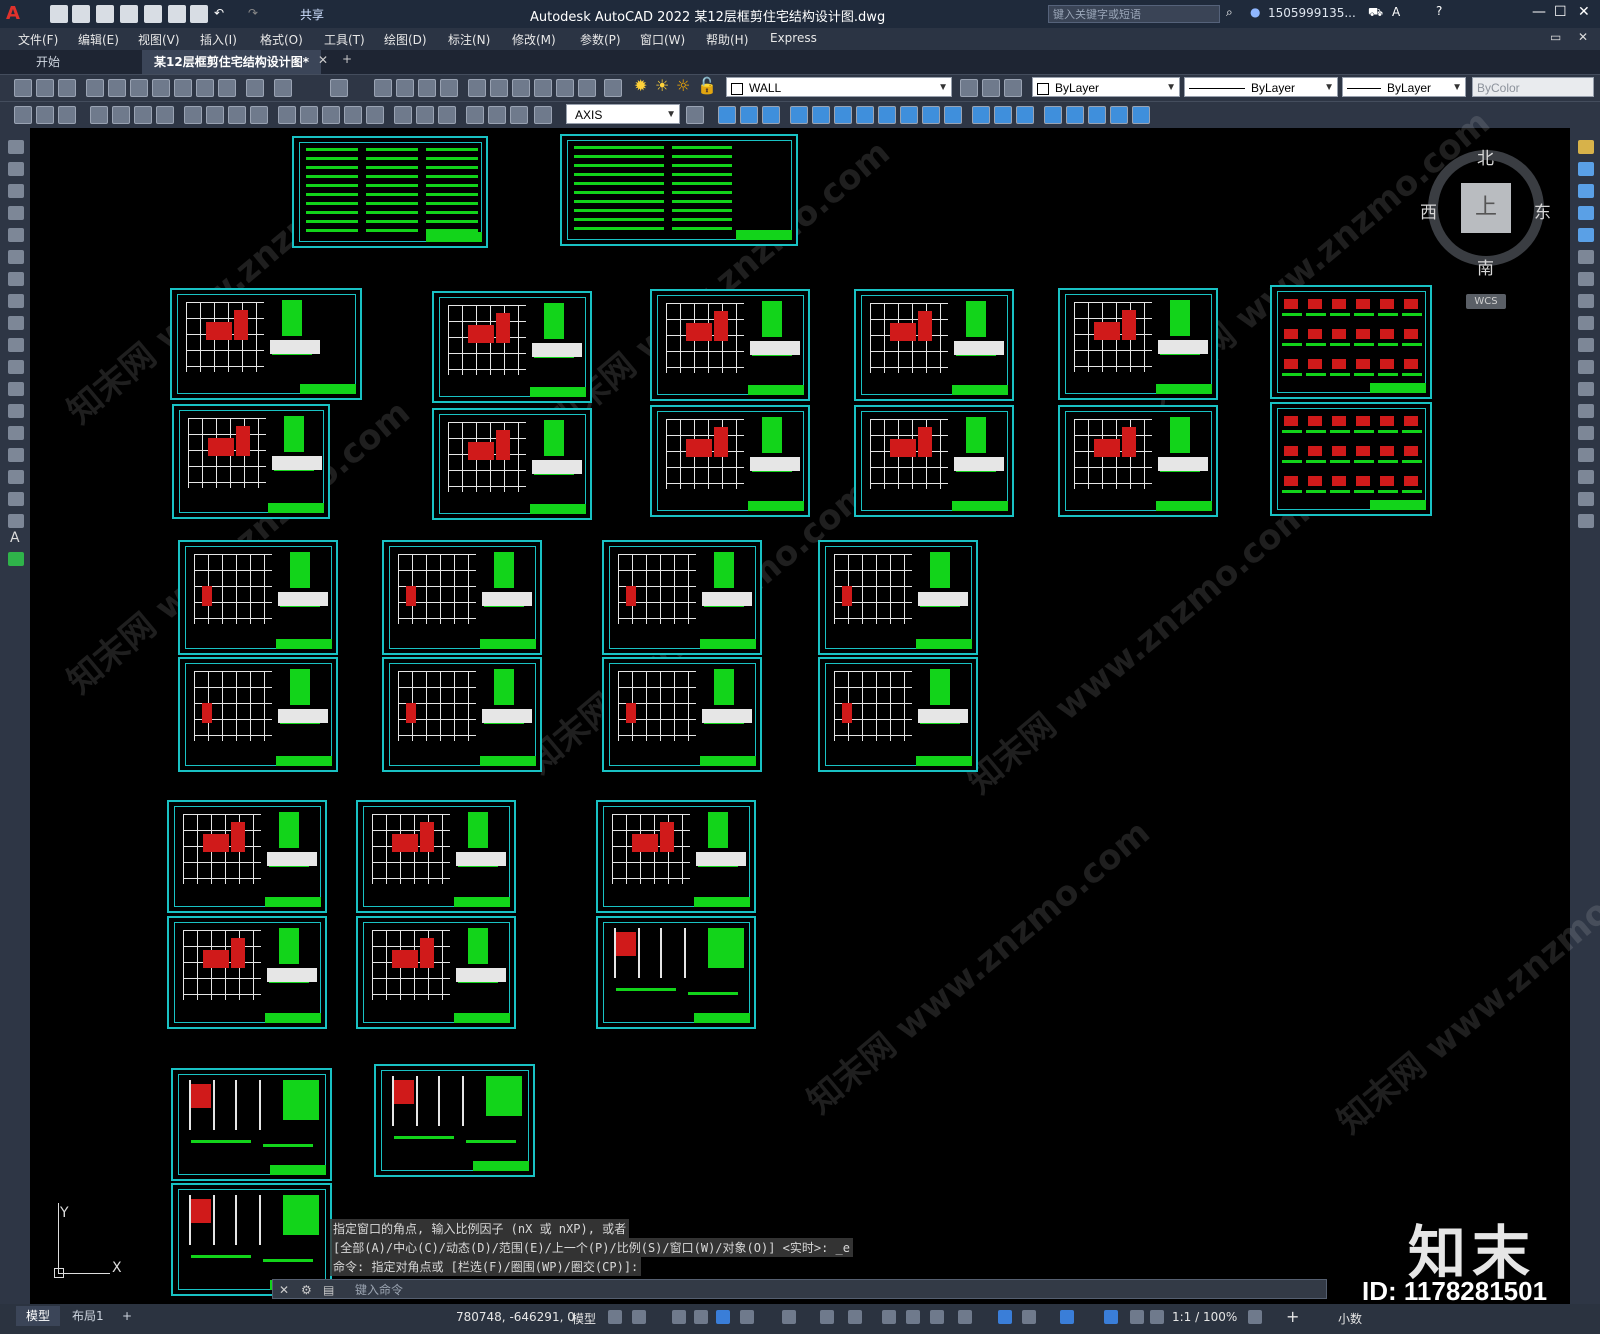 This screenshot has width=1600, height=1334. Describe the element at coordinates (129, 14) in the screenshot. I see `save-as-icon` at that location.